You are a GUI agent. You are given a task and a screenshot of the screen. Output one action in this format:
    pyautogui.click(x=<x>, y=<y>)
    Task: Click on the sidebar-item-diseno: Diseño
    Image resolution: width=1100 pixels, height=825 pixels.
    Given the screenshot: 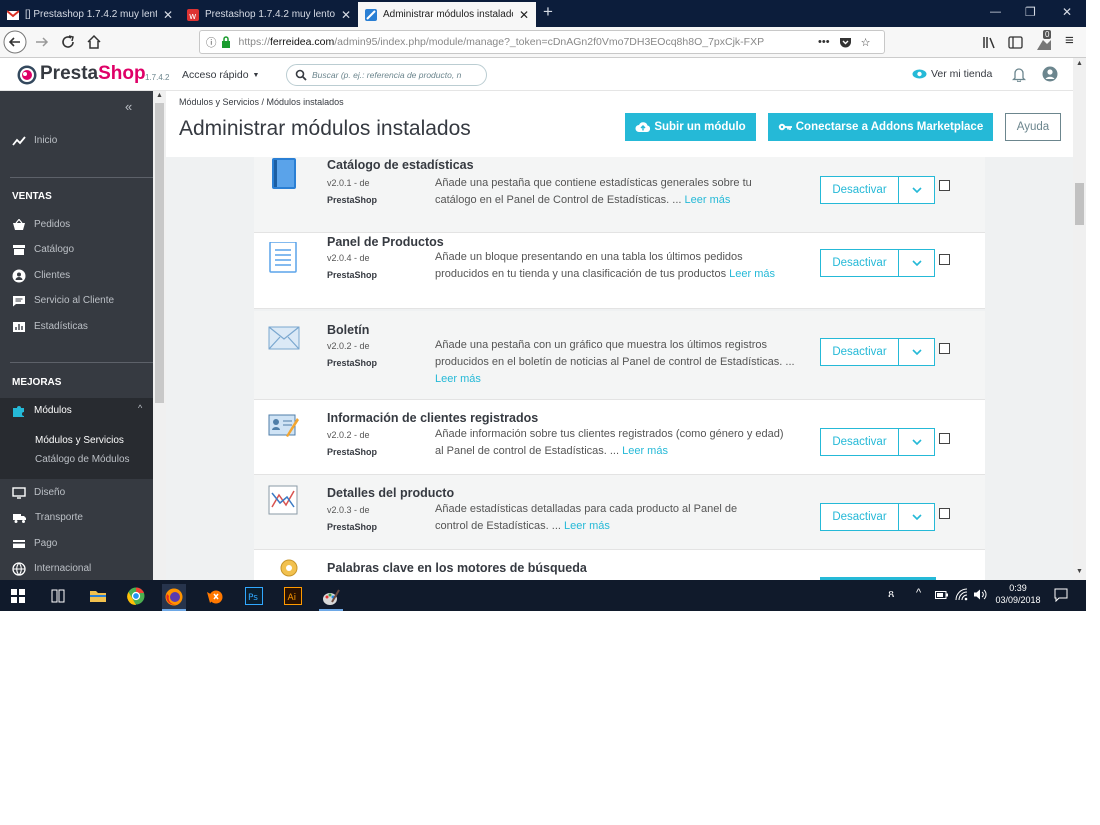 What is the action you would take?
    pyautogui.click(x=76, y=492)
    